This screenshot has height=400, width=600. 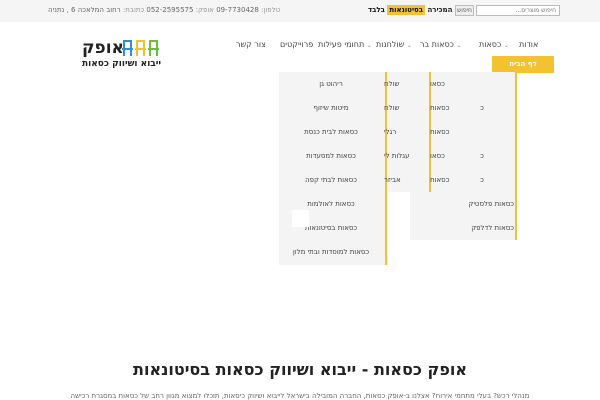 What do you see at coordinates (103, 48) in the screenshot?
I see `logo-name: אופק` at bounding box center [103, 48].